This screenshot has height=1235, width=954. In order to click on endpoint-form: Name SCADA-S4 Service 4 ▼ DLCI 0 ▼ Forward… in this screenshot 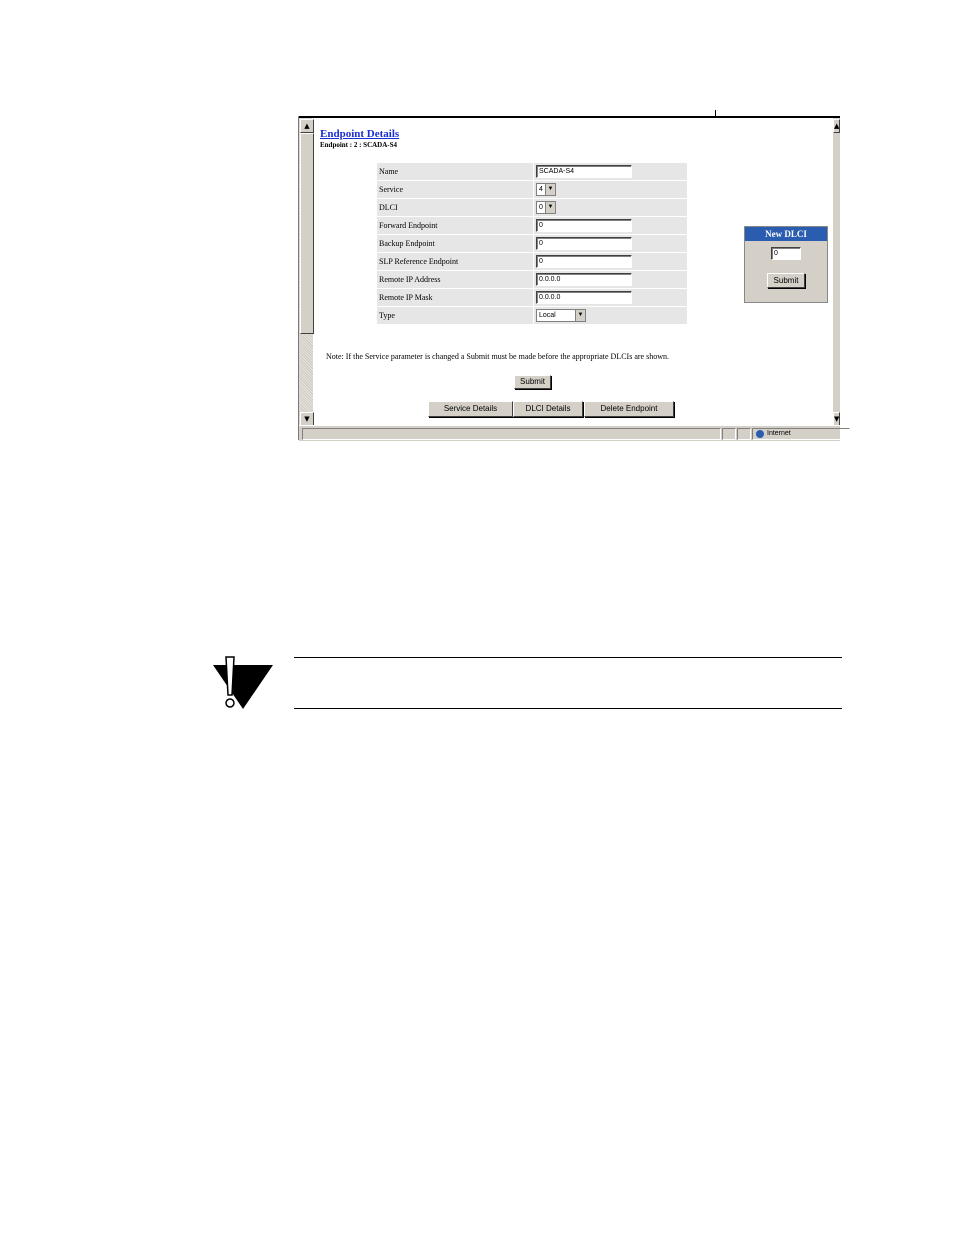, I will do `click(532, 243)`.